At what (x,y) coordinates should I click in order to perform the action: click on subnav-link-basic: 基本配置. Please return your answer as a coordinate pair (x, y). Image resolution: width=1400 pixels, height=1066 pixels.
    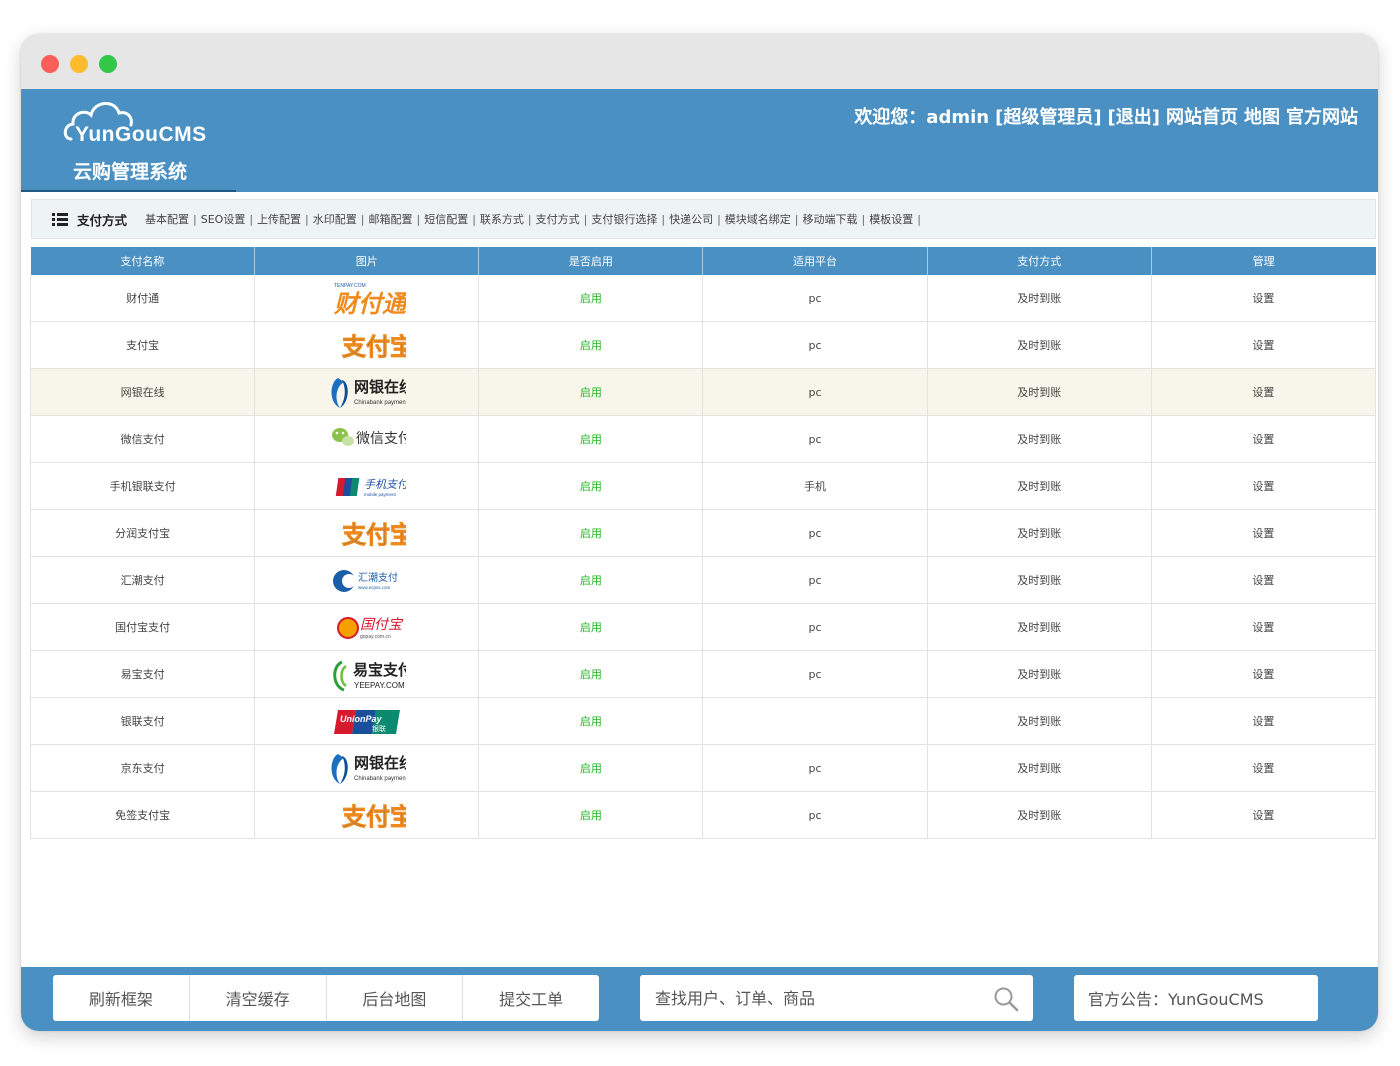
    Looking at the image, I should click on (167, 219).